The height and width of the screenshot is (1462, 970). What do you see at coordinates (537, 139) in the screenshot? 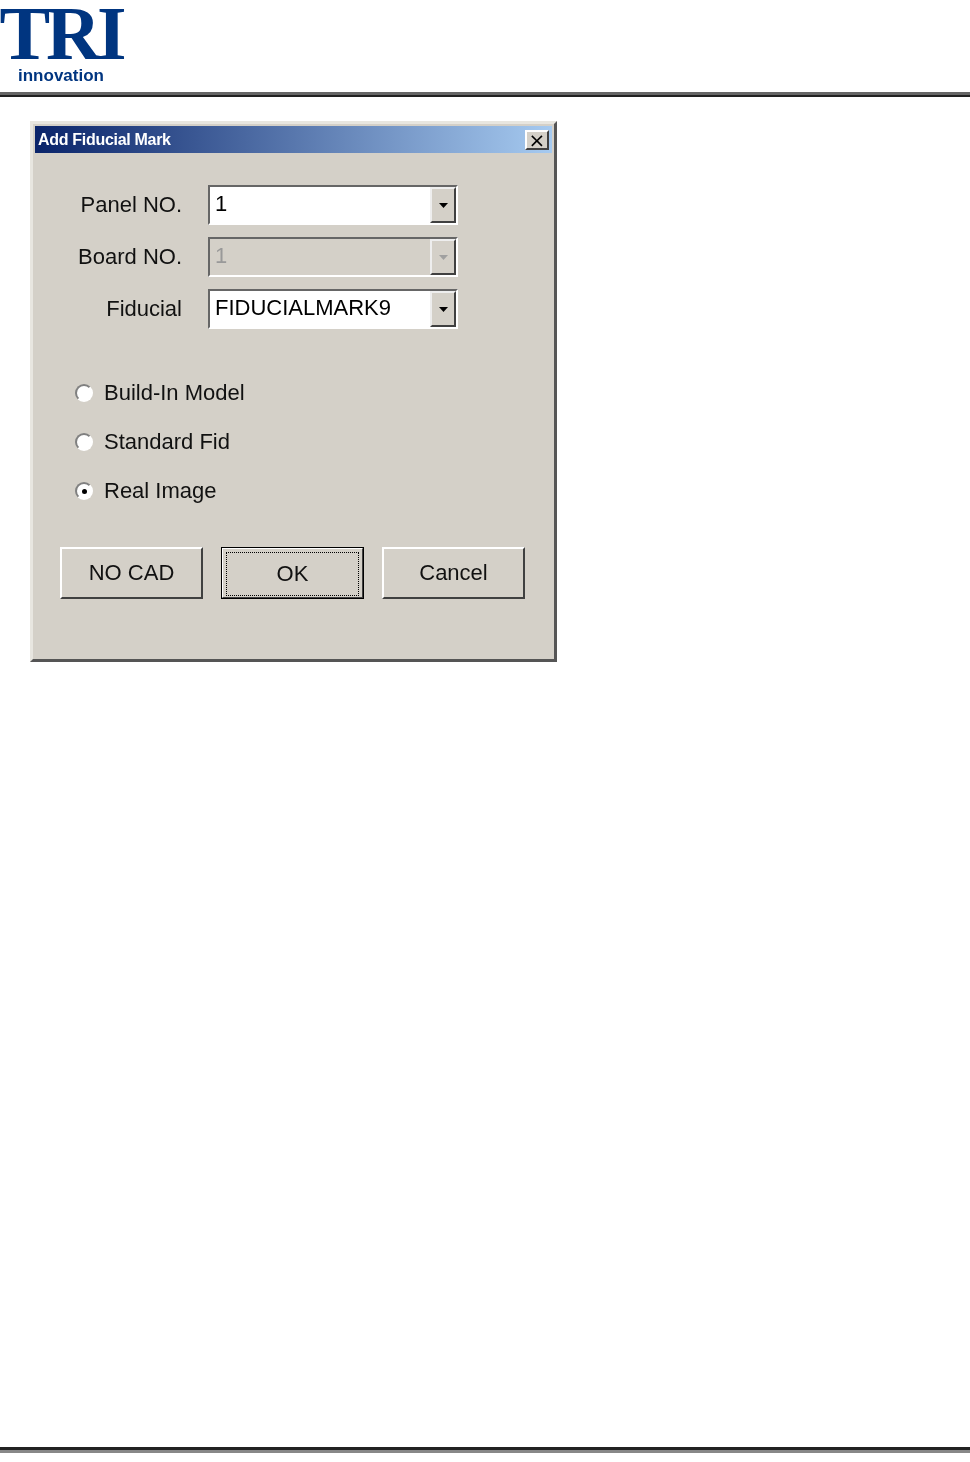
I see `close-button: ×` at bounding box center [537, 139].